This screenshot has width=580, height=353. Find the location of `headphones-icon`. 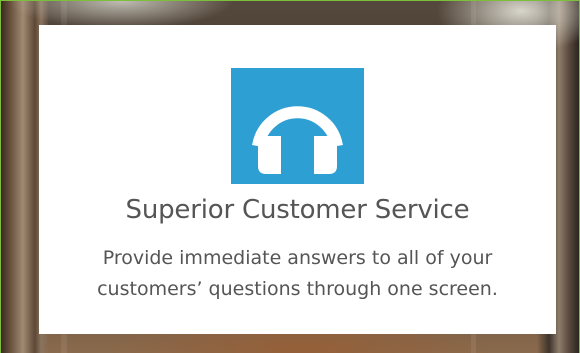

headphones-icon is located at coordinates (297, 140).